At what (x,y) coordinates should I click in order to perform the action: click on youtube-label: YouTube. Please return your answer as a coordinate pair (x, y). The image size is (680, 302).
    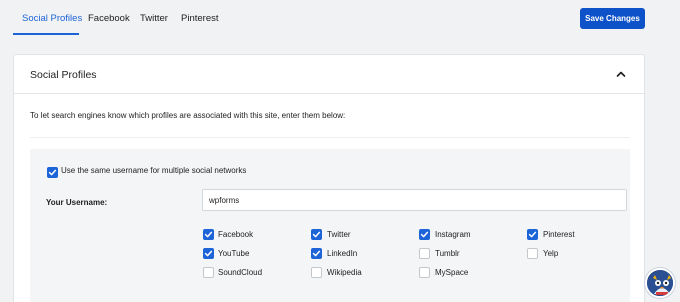
    Looking at the image, I should click on (233, 253).